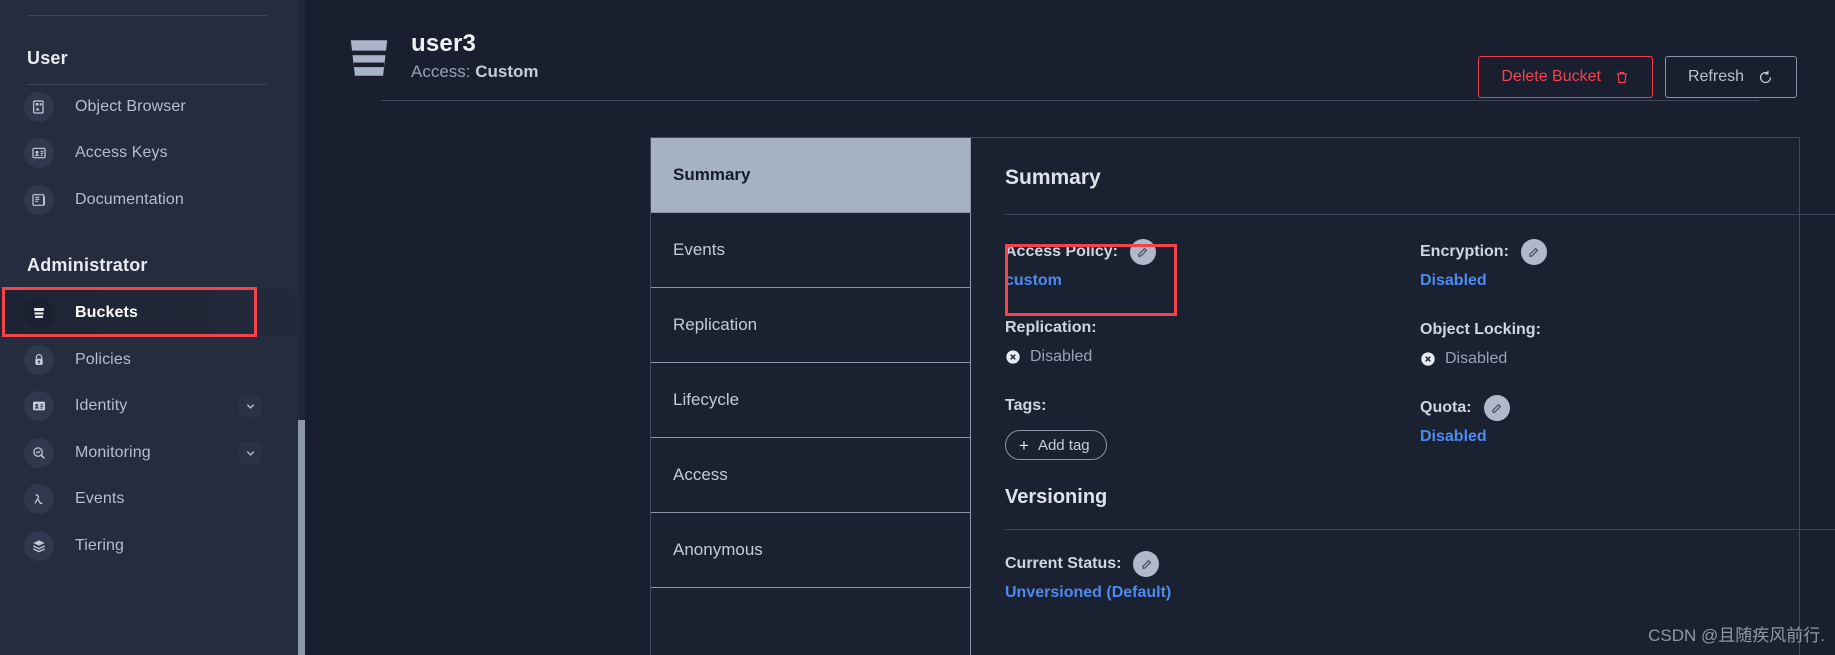 The image size is (1835, 655). What do you see at coordinates (1212, 339) in the screenshot?
I see `replication-field: Replication: Disabled` at bounding box center [1212, 339].